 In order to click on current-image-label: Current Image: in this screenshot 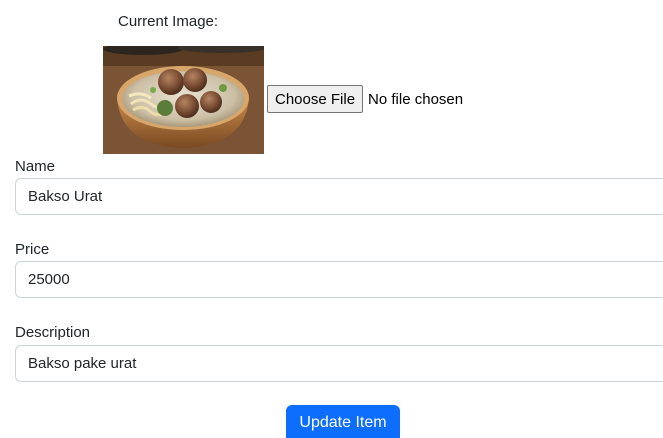, I will do `click(168, 21)`.